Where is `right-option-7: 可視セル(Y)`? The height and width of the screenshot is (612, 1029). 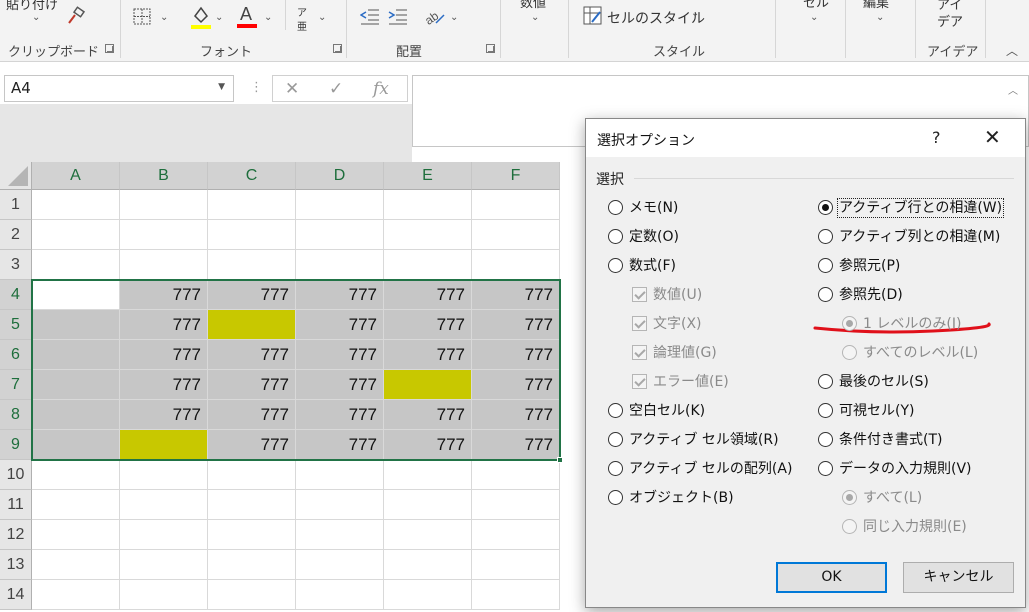
right-option-7: 可視セル(Y) is located at coordinates (866, 411).